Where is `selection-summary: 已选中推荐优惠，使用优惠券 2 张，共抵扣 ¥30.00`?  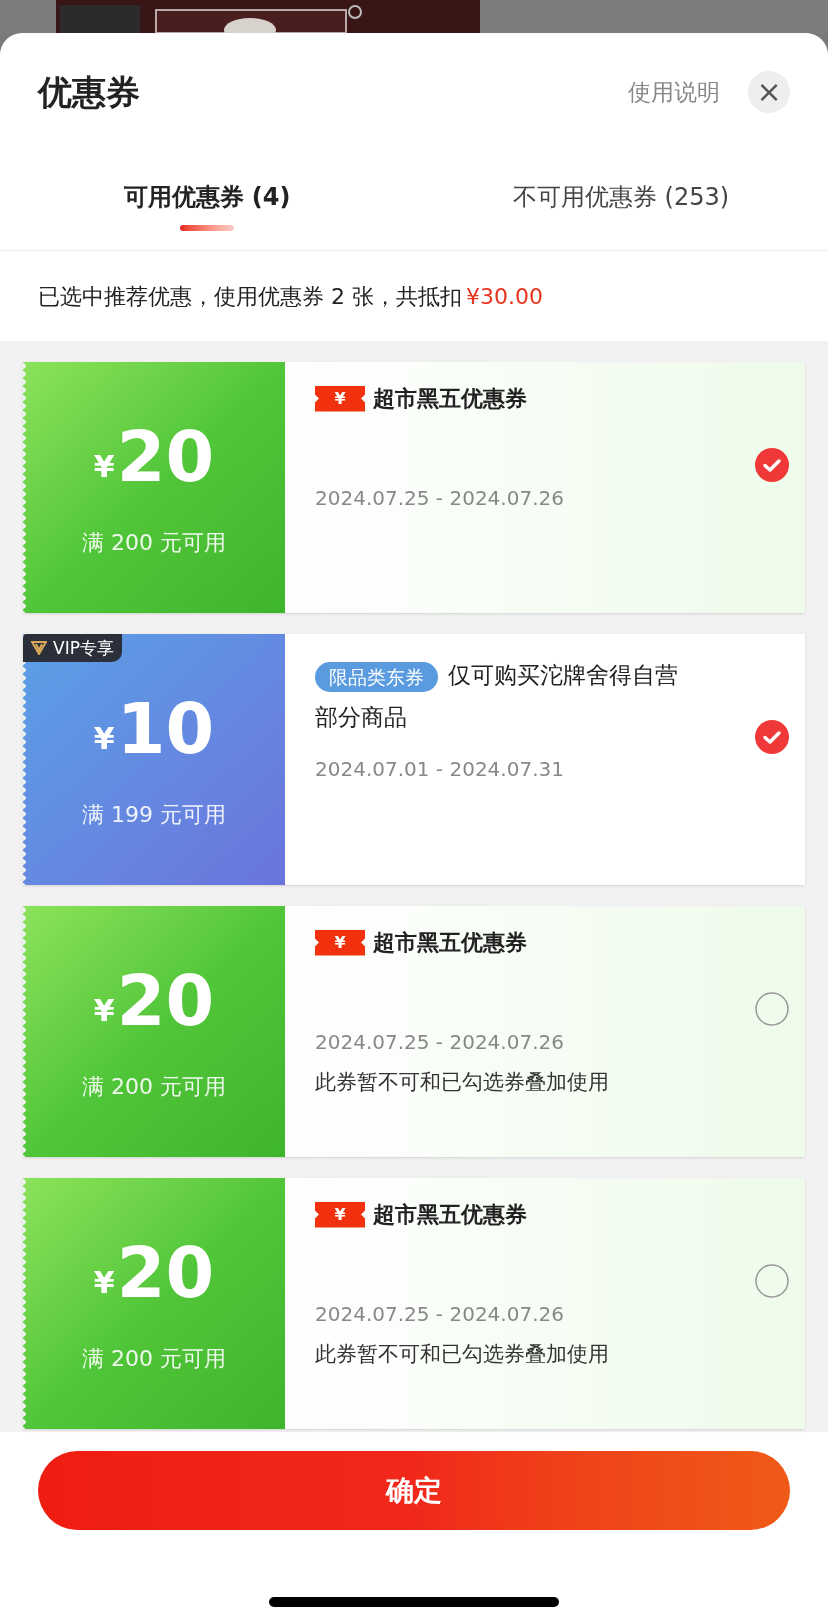
selection-summary: 已选中推荐优惠，使用优惠券 2 张，共抵扣 ¥30.00 is located at coordinates (290, 296).